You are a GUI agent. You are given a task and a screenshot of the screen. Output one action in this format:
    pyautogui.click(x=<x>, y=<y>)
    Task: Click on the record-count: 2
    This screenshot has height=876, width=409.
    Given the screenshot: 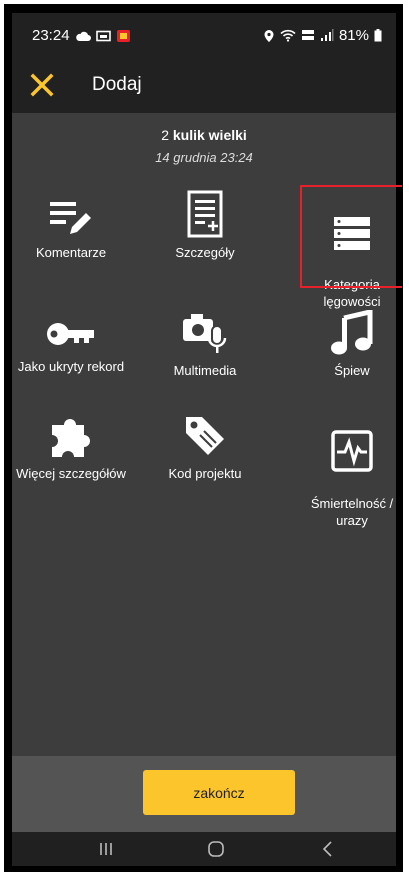 What is the action you would take?
    pyautogui.click(x=165, y=135)
    